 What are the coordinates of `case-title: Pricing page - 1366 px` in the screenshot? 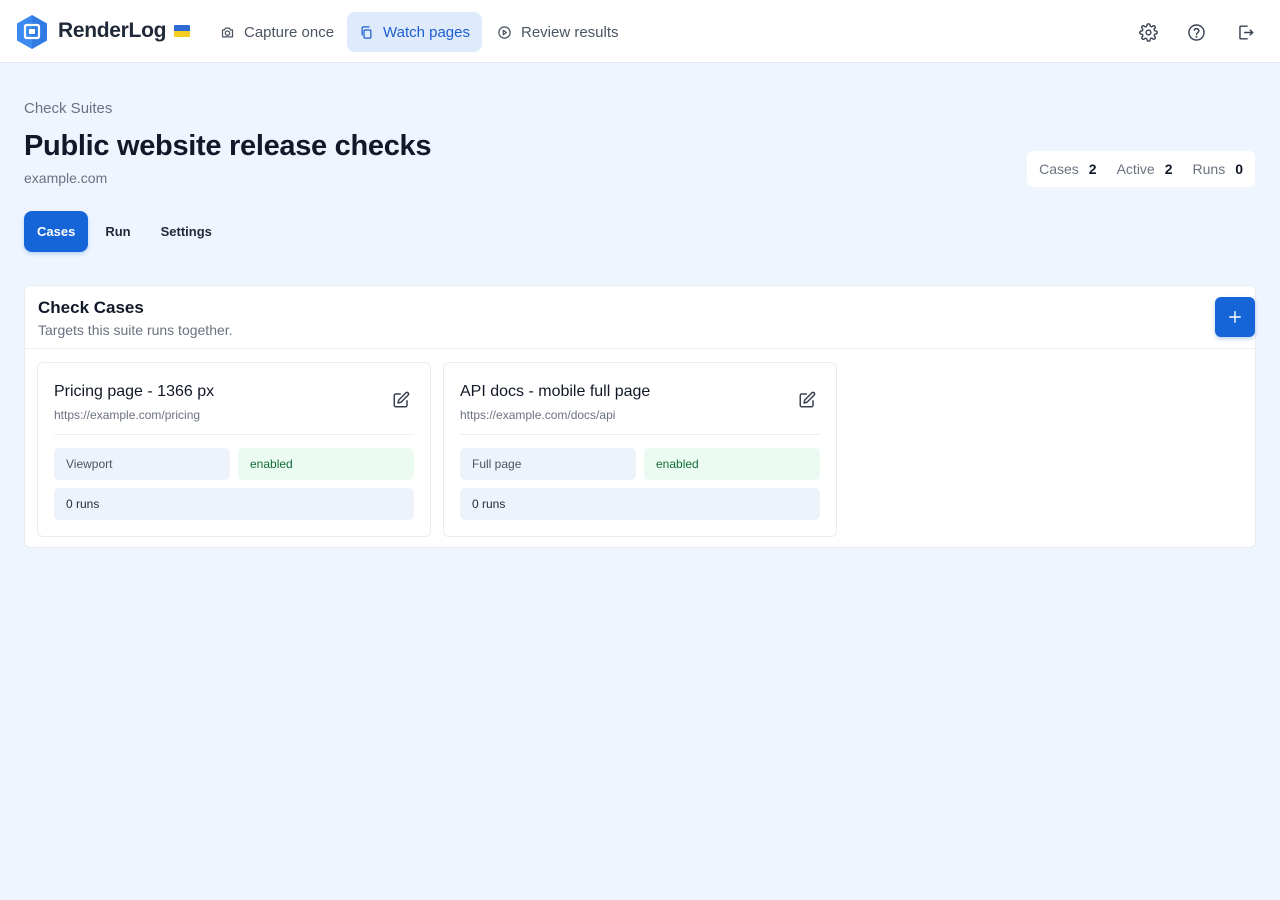 It's located at (134, 391).